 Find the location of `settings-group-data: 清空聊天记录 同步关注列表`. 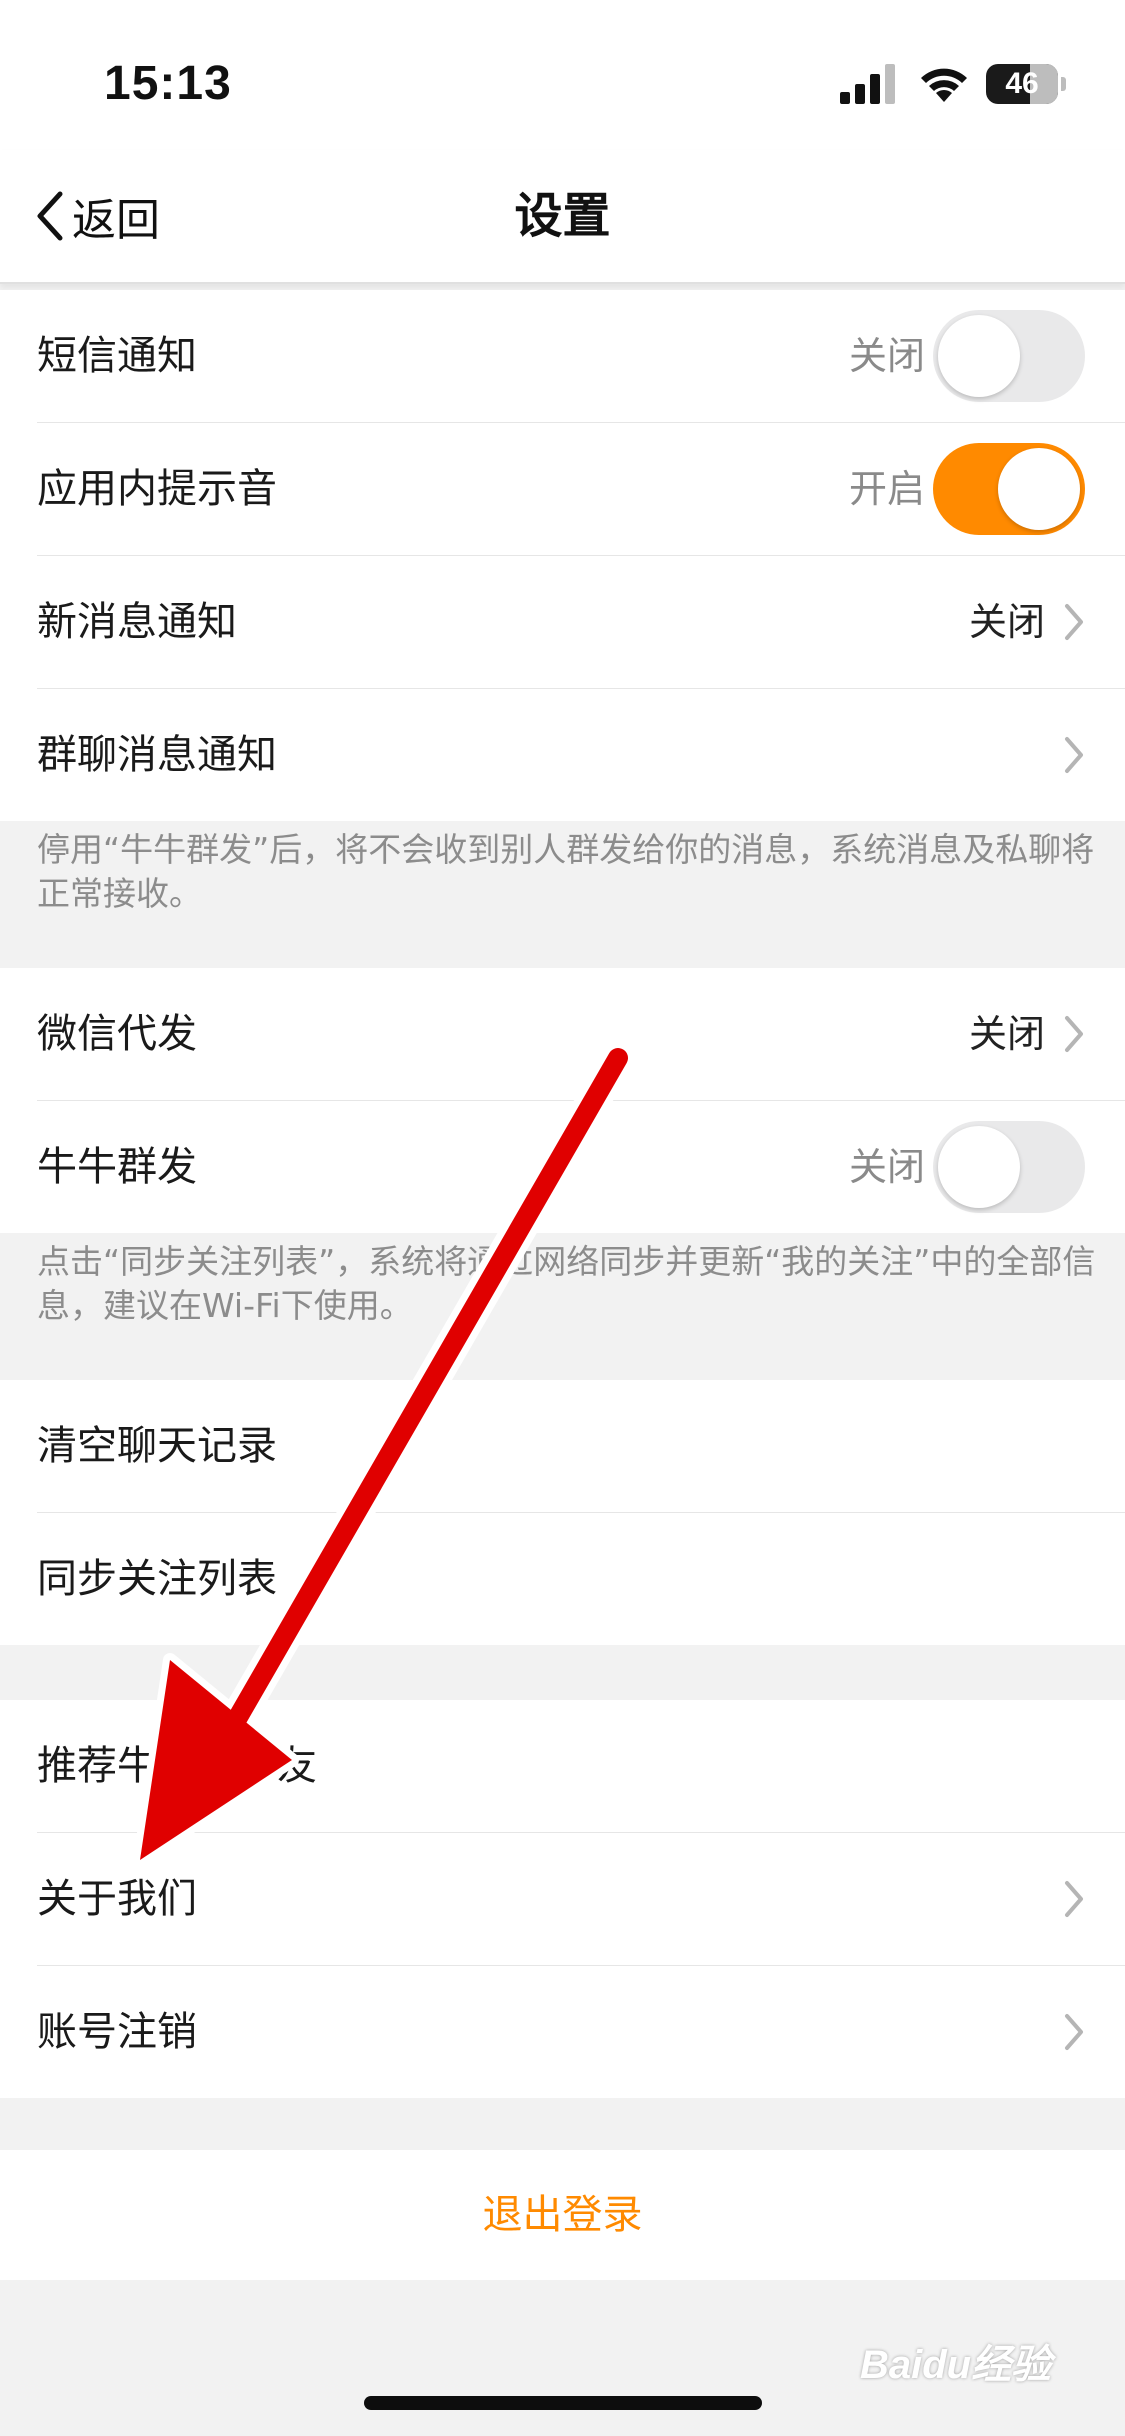

settings-group-data: 清空聊天记录 同步关注列表 is located at coordinates (562, 1512).